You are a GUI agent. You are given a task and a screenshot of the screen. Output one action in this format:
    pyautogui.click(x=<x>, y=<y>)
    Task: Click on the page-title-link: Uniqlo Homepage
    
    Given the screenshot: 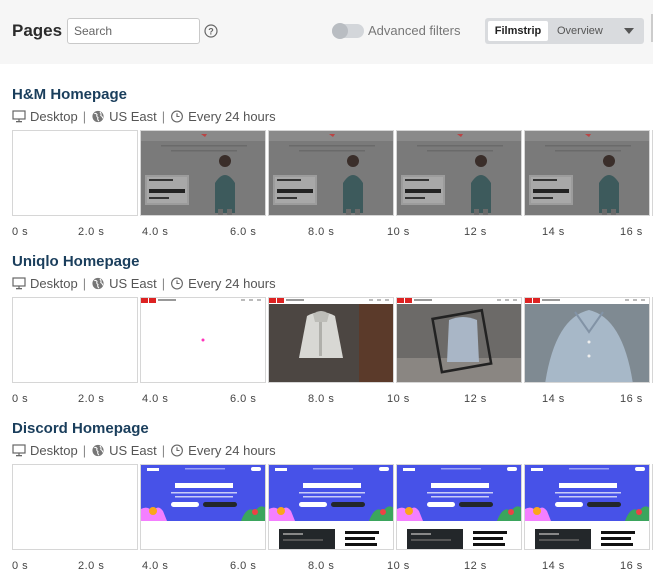 What is the action you would take?
    pyautogui.click(x=76, y=261)
    